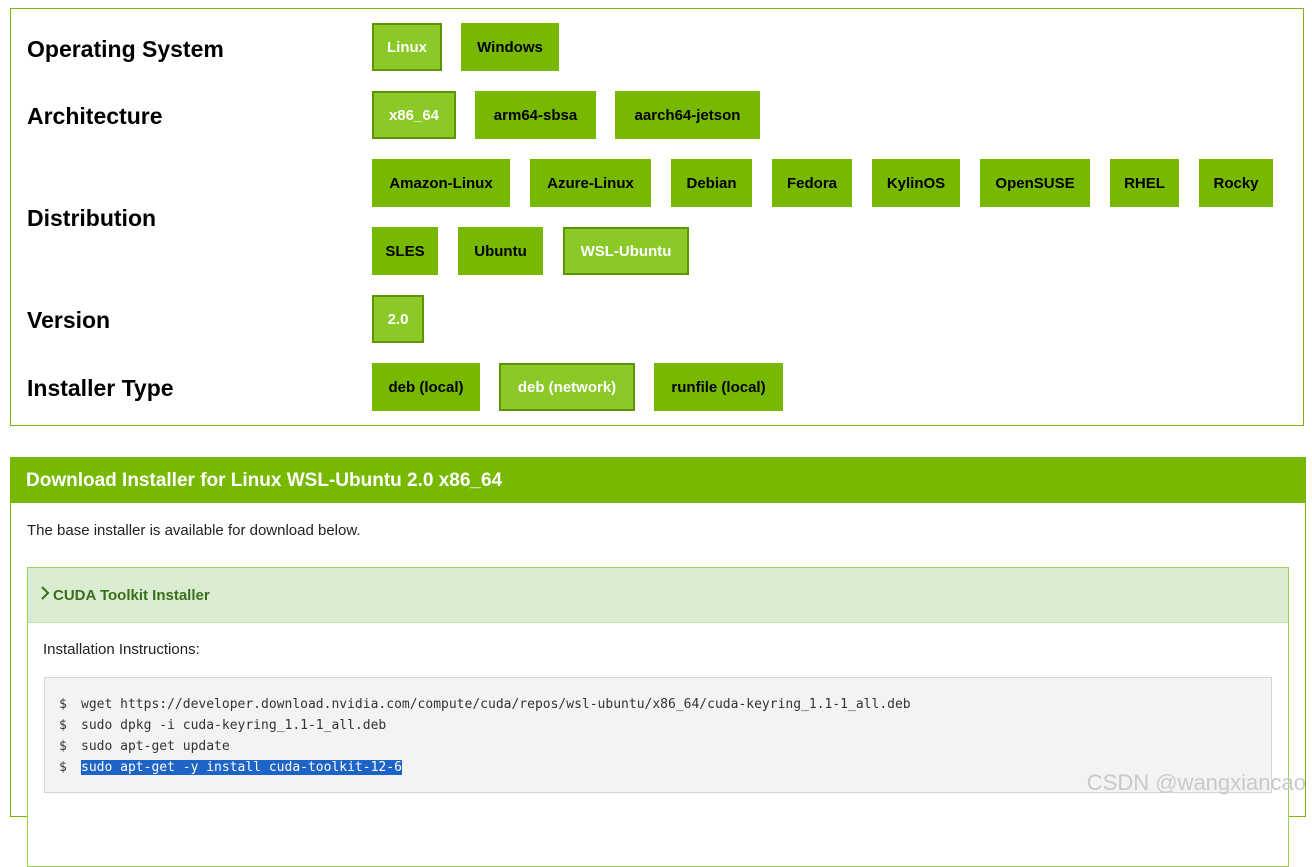  I want to click on arch-option-x86-64: x86_64, so click(414, 115).